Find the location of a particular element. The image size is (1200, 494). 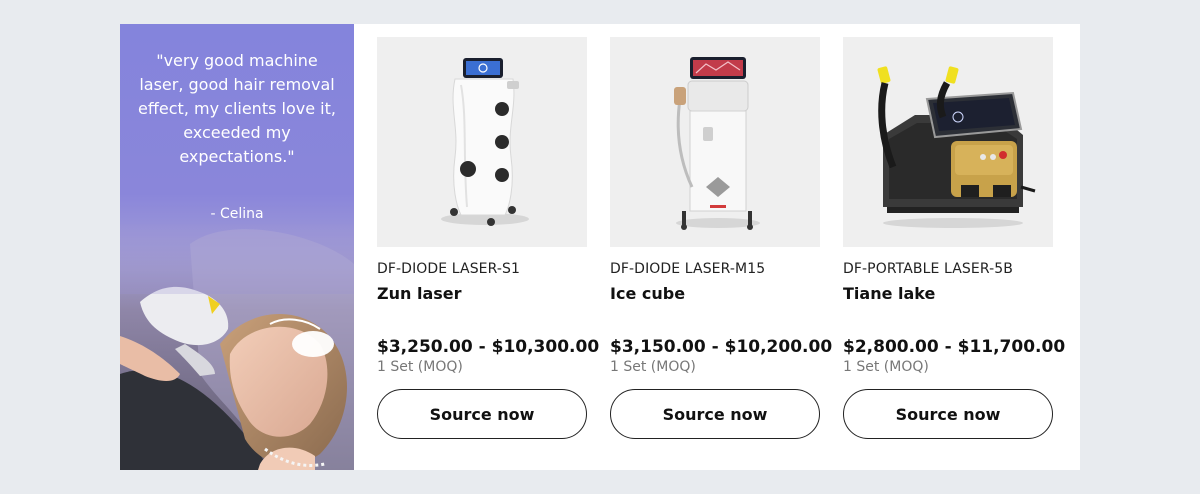

product-model: DF-DIODE LASER-S1 is located at coordinates (449, 269).